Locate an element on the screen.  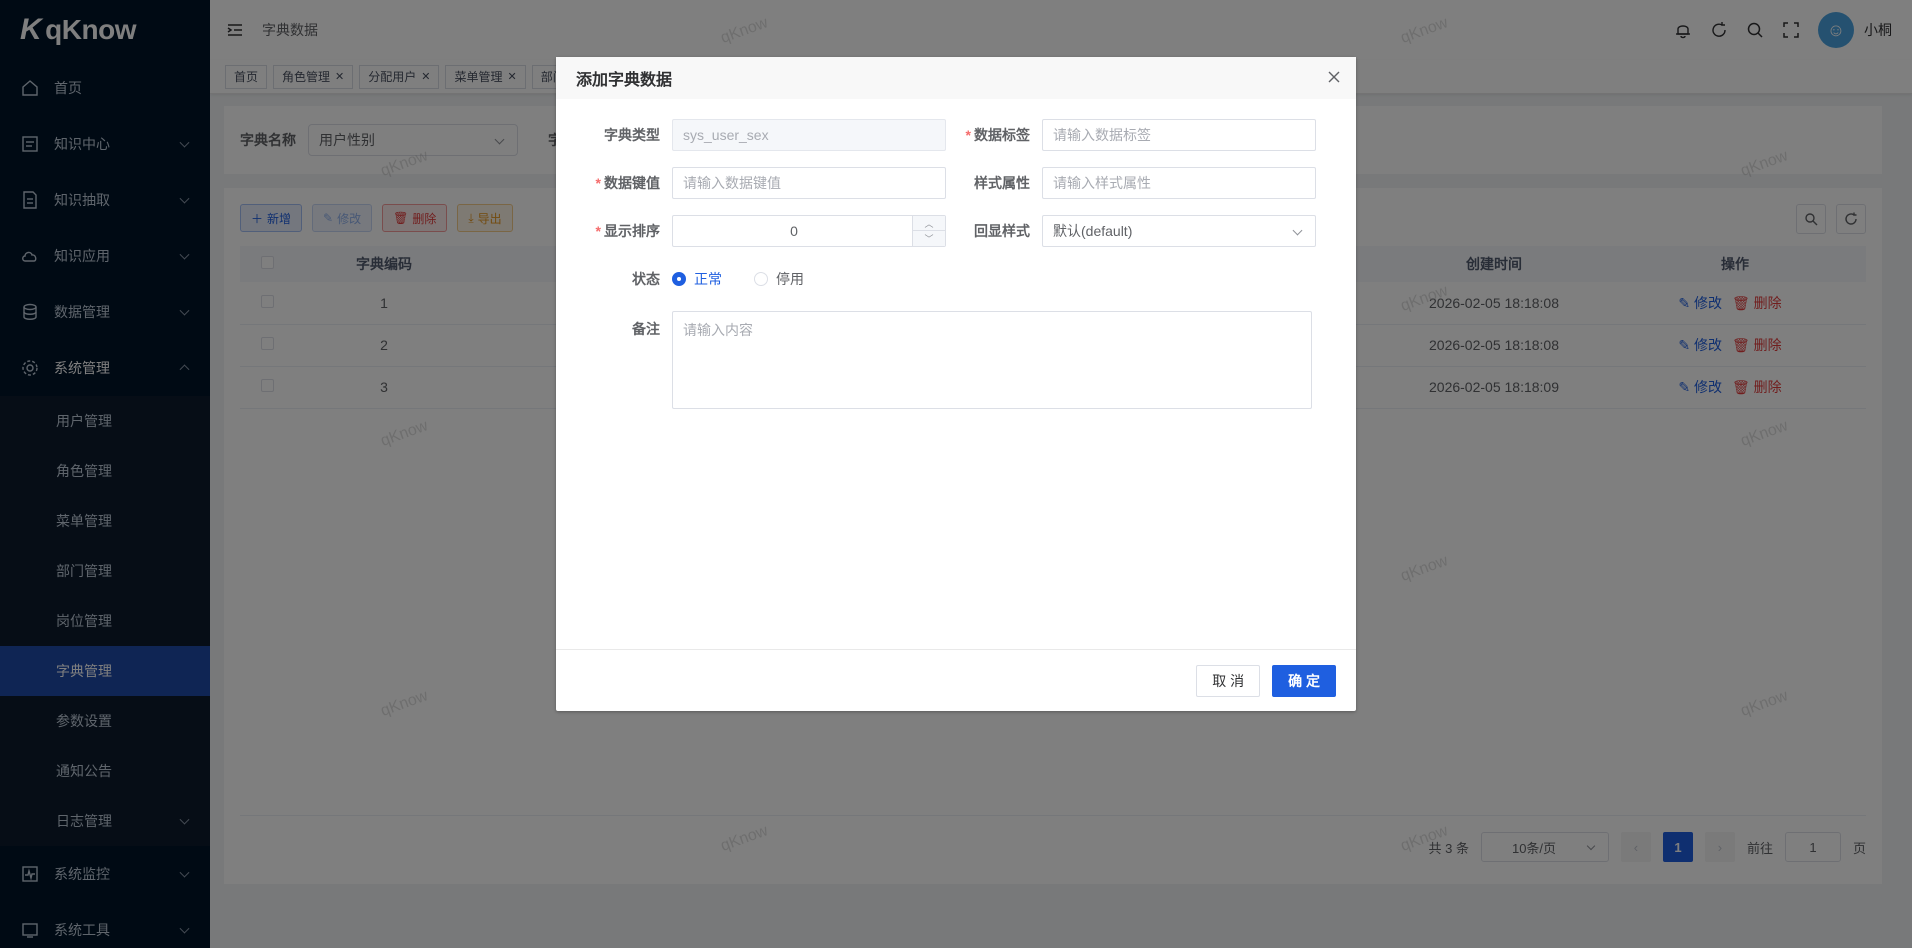
dict-type-input: sys_user_sex is located at coordinates (809, 135).